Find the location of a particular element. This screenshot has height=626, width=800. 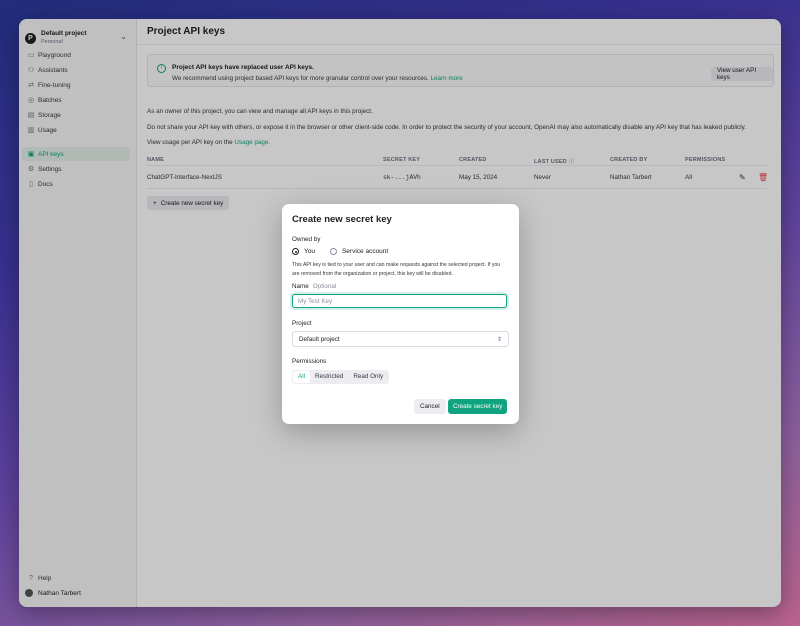

owner-service-account-label: Service account is located at coordinates (365, 251).